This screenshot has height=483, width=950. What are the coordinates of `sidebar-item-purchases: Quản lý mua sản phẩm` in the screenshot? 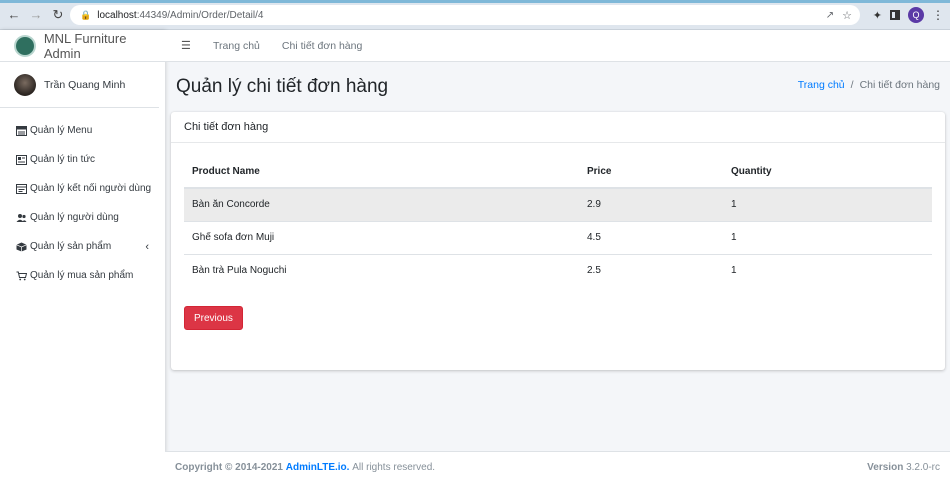 It's located at (82, 275).